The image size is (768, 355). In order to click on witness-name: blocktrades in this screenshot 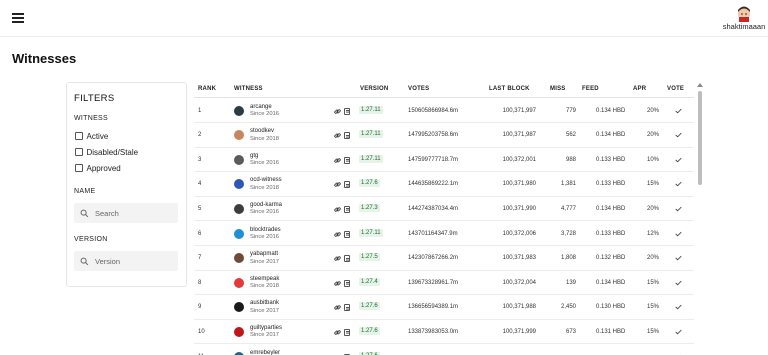, I will do `click(265, 230)`.